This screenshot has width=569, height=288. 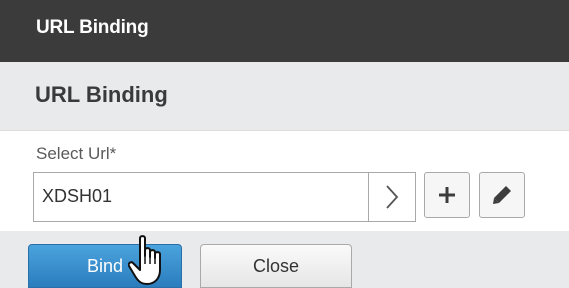 What do you see at coordinates (224, 197) in the screenshot?
I see `select-url-field: XDSH01` at bounding box center [224, 197].